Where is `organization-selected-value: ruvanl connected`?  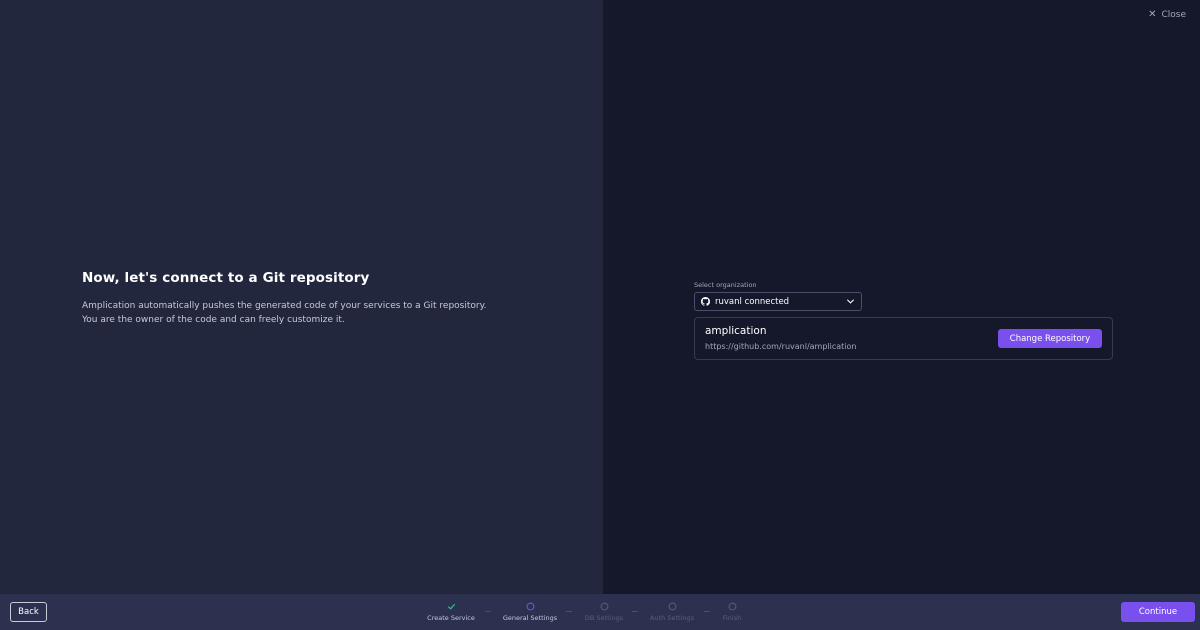 organization-selected-value: ruvanl connected is located at coordinates (752, 301).